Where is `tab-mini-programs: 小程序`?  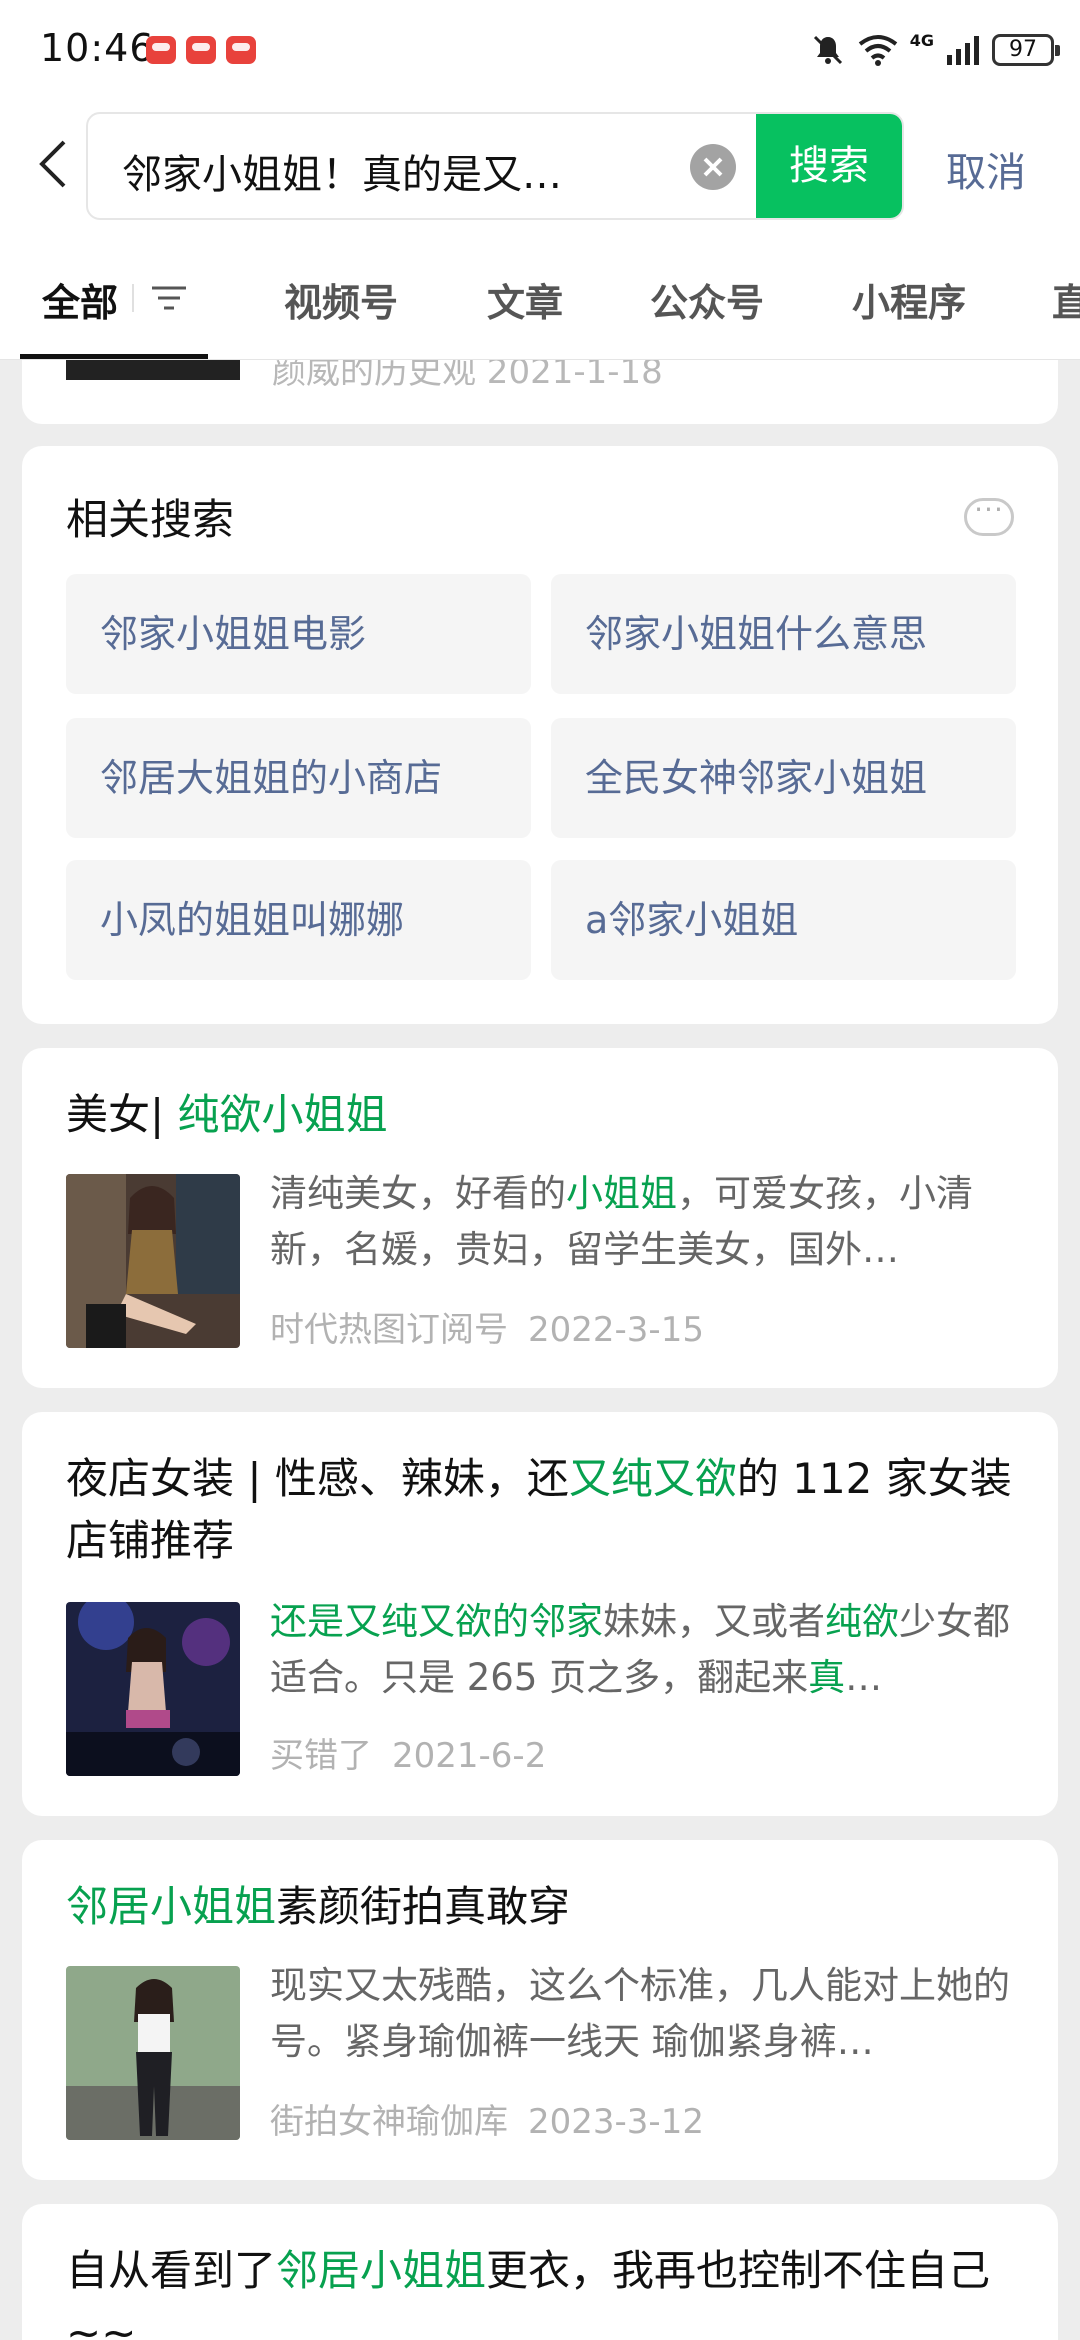 tab-mini-programs: 小程序 is located at coordinates (909, 299).